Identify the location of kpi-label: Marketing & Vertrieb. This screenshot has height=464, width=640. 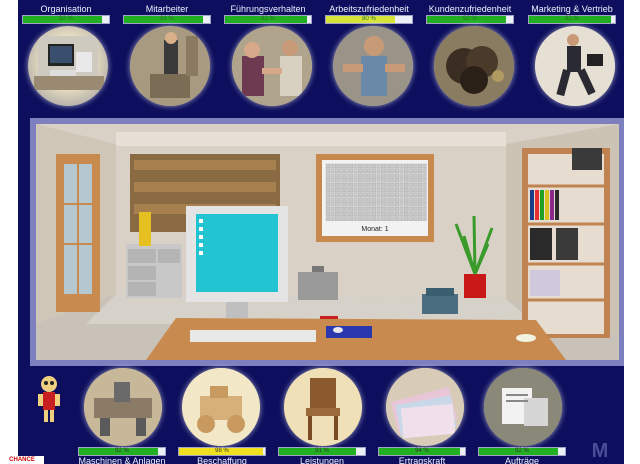
(572, 9).